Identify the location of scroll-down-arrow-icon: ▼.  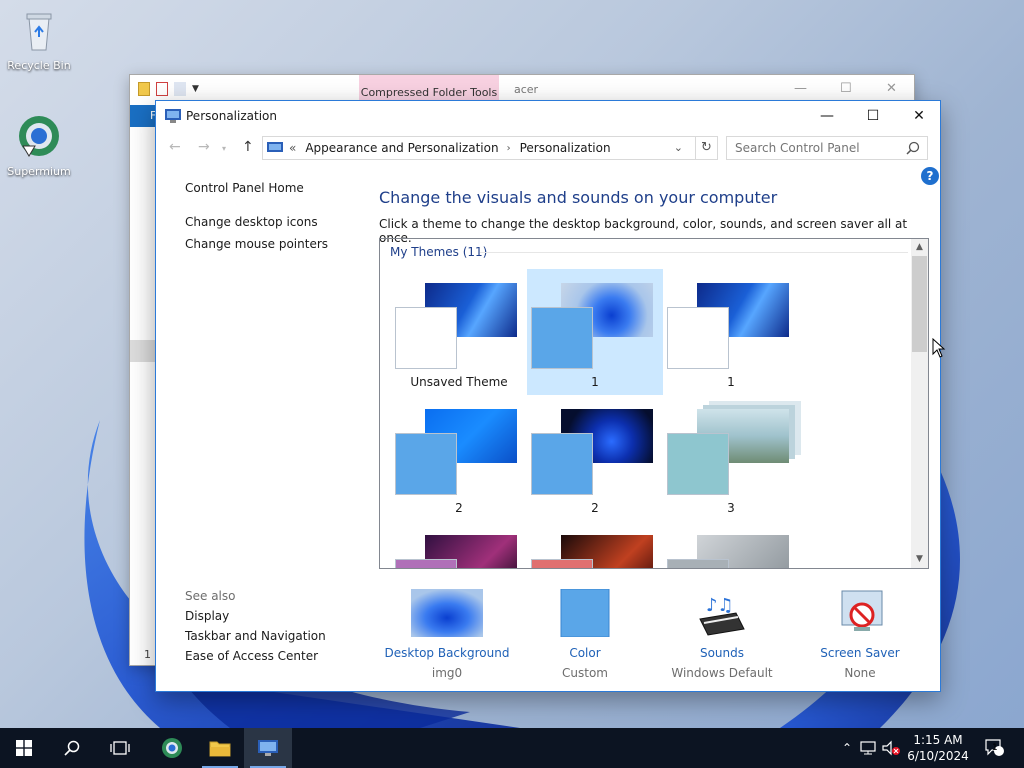
(919, 559).